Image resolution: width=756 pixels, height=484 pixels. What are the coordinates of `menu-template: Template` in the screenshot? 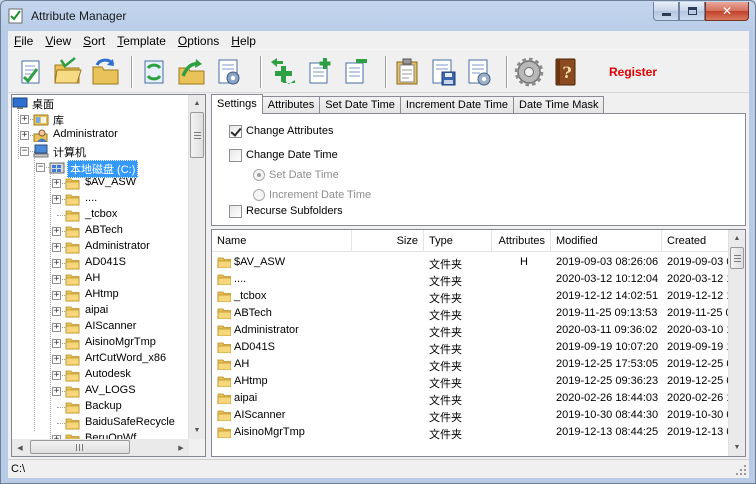 It's located at (141, 40).